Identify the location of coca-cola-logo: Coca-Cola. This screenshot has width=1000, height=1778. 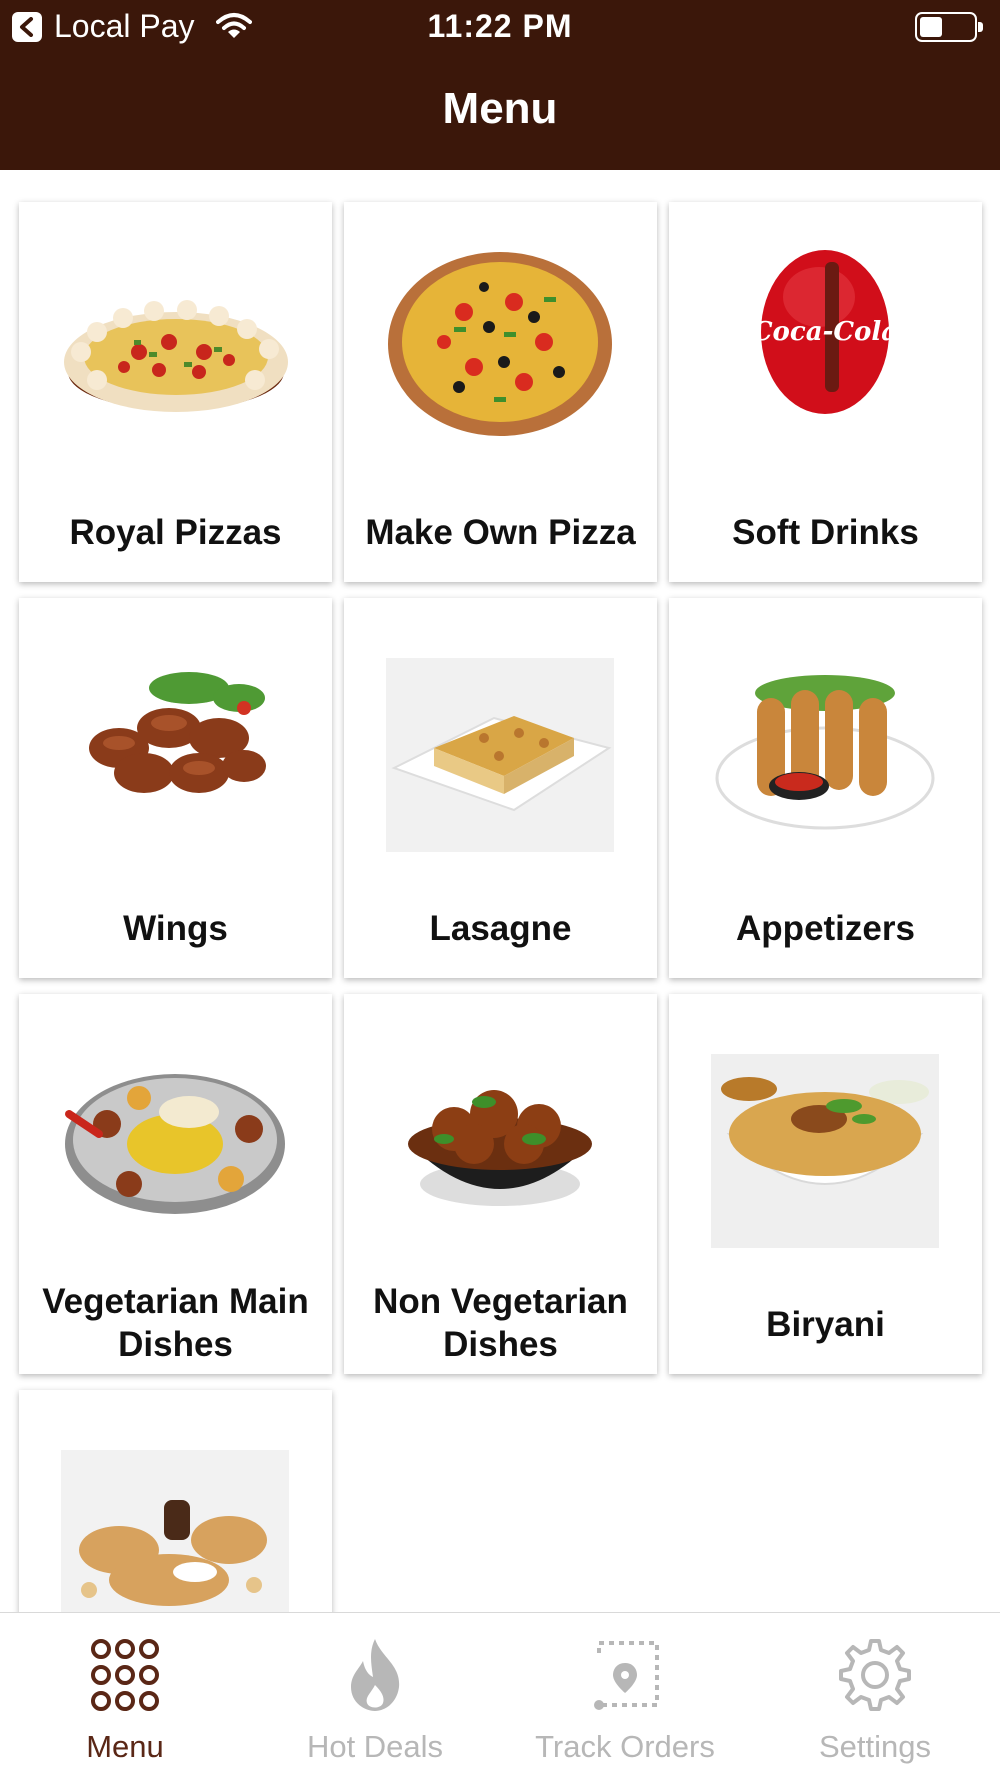
(825, 332).